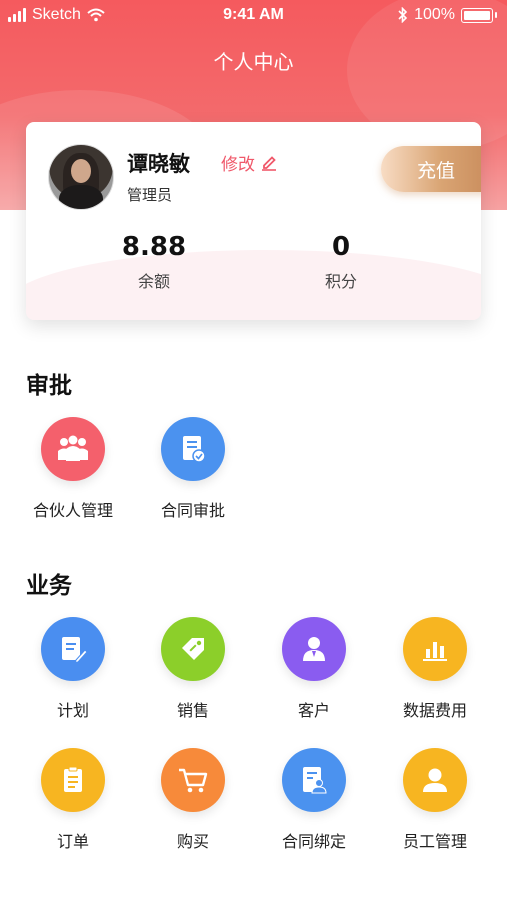 This screenshot has width=507, height=900. What do you see at coordinates (153, 281) in the screenshot?
I see `balance-label: 余额` at bounding box center [153, 281].